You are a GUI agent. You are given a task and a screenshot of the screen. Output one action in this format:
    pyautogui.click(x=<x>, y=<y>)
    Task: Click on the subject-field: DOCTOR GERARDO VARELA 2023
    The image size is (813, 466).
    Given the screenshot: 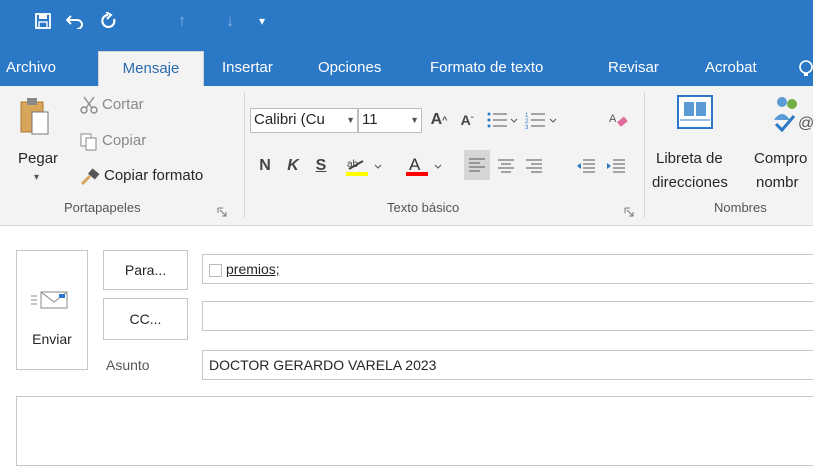 What is the action you would take?
    pyautogui.click(x=507, y=365)
    